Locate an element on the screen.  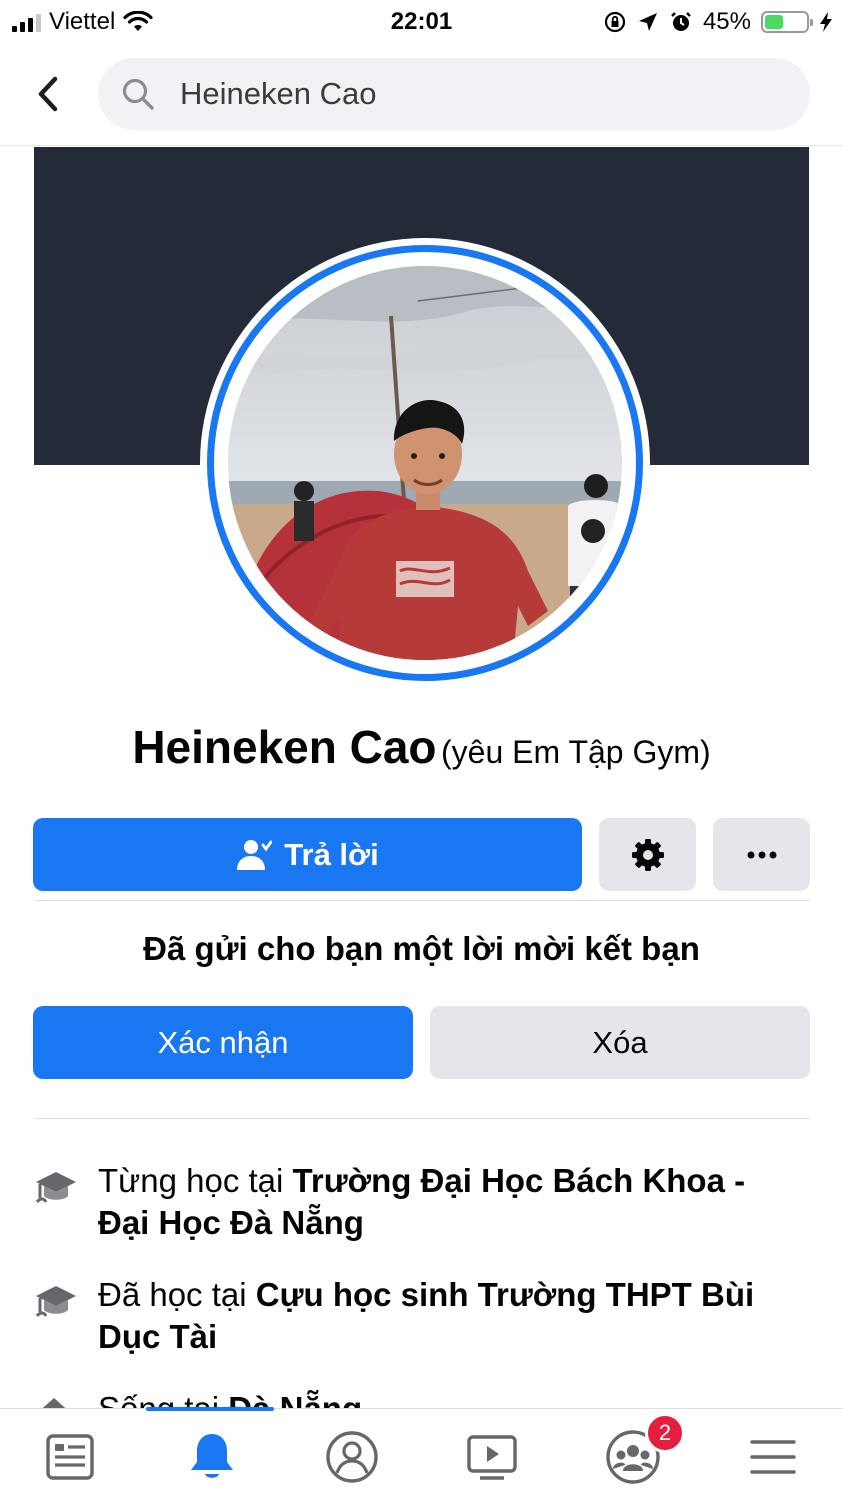
battery-percent: 45% is located at coordinates (726, 21).